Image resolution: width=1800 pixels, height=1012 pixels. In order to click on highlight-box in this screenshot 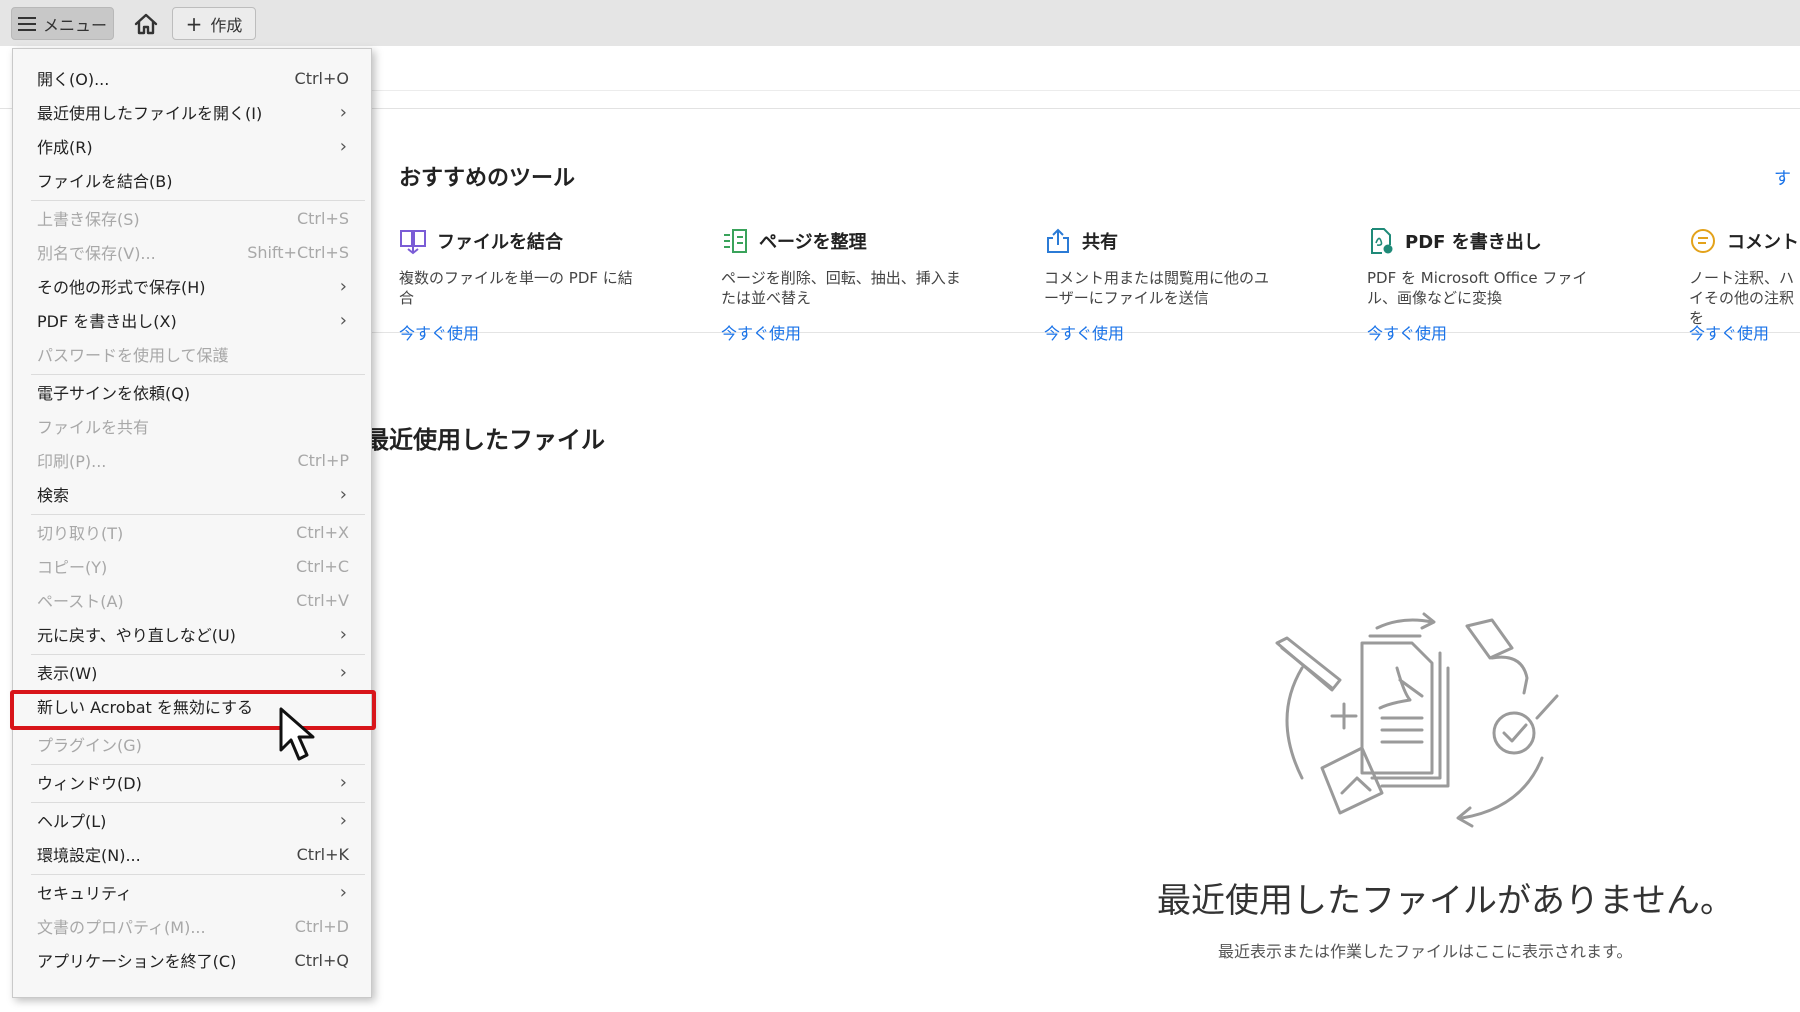, I will do `click(193, 710)`.